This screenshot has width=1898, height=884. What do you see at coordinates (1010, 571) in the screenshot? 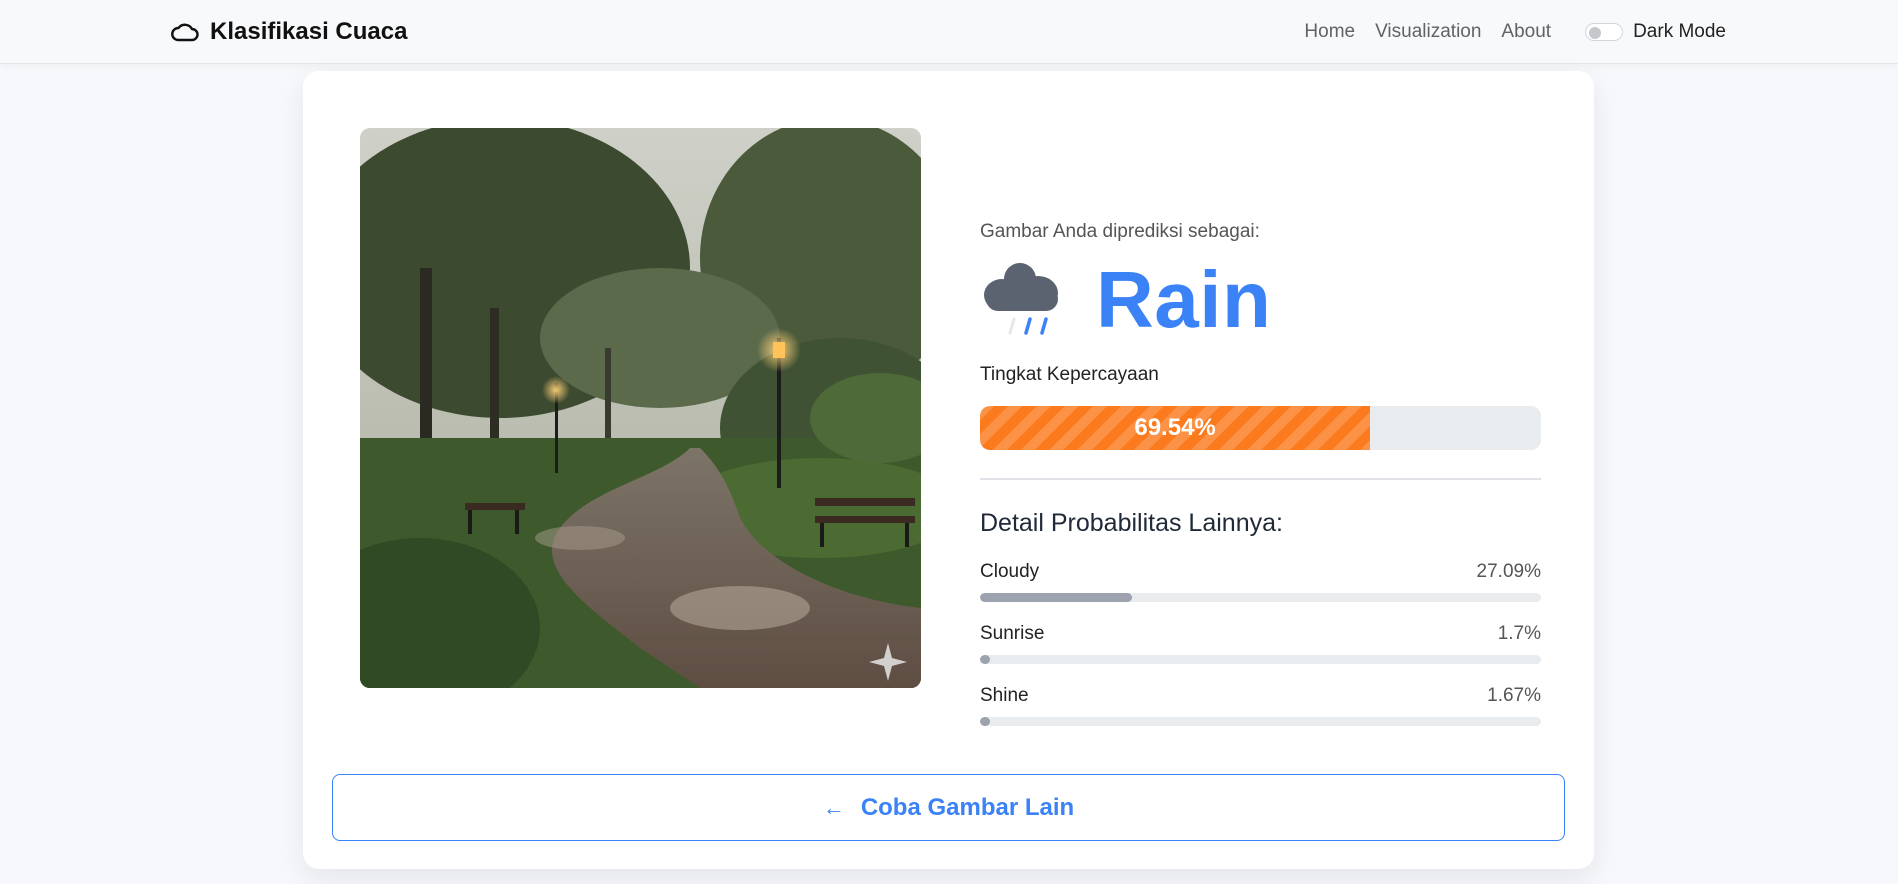
I see `prob-name: Cloudy` at bounding box center [1010, 571].